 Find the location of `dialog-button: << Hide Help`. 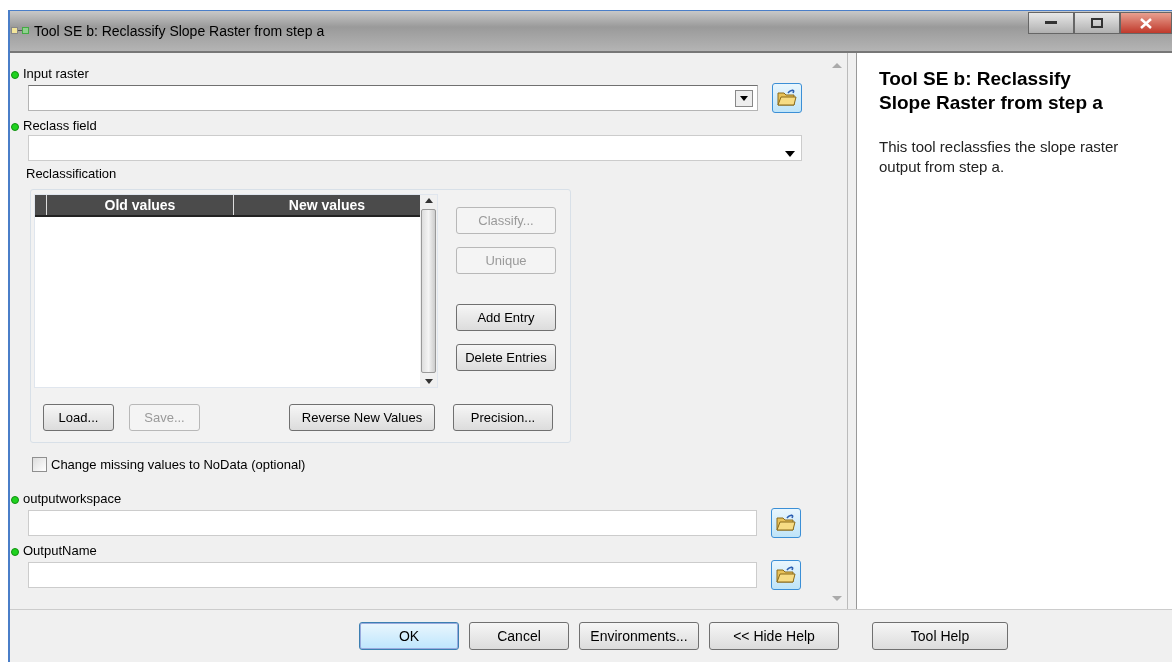

dialog-button: << Hide Help is located at coordinates (774, 636).